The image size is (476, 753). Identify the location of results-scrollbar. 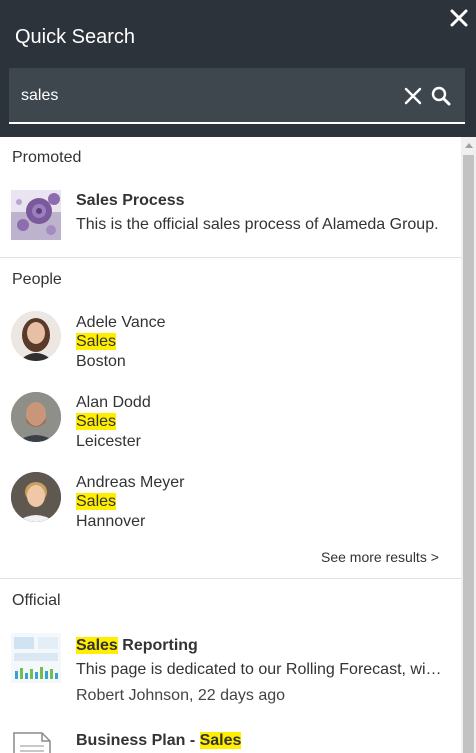
(468, 445).